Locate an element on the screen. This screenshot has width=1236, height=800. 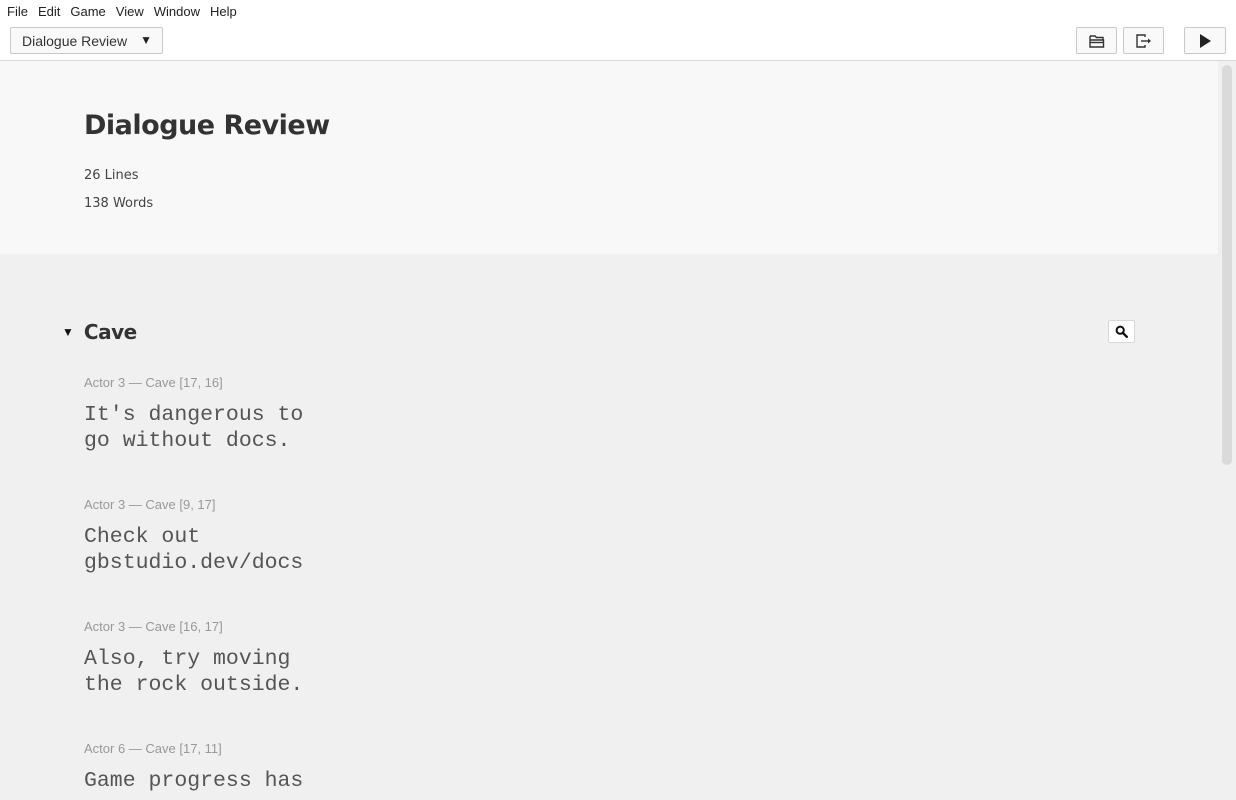
menu-view: View is located at coordinates (130, 11).